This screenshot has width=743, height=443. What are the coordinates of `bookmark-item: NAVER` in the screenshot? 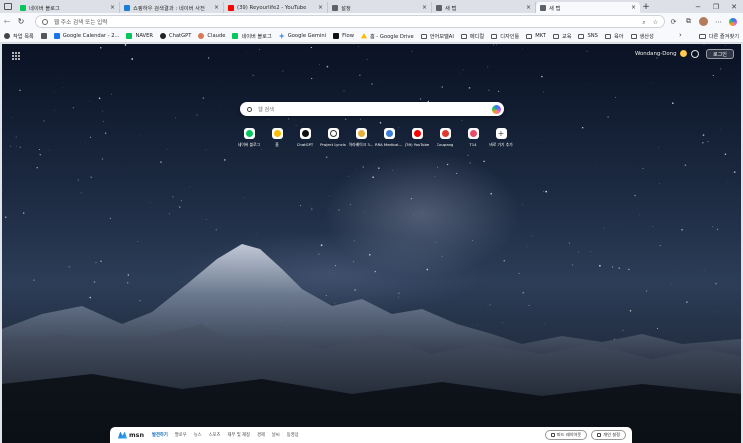 It's located at (139, 36).